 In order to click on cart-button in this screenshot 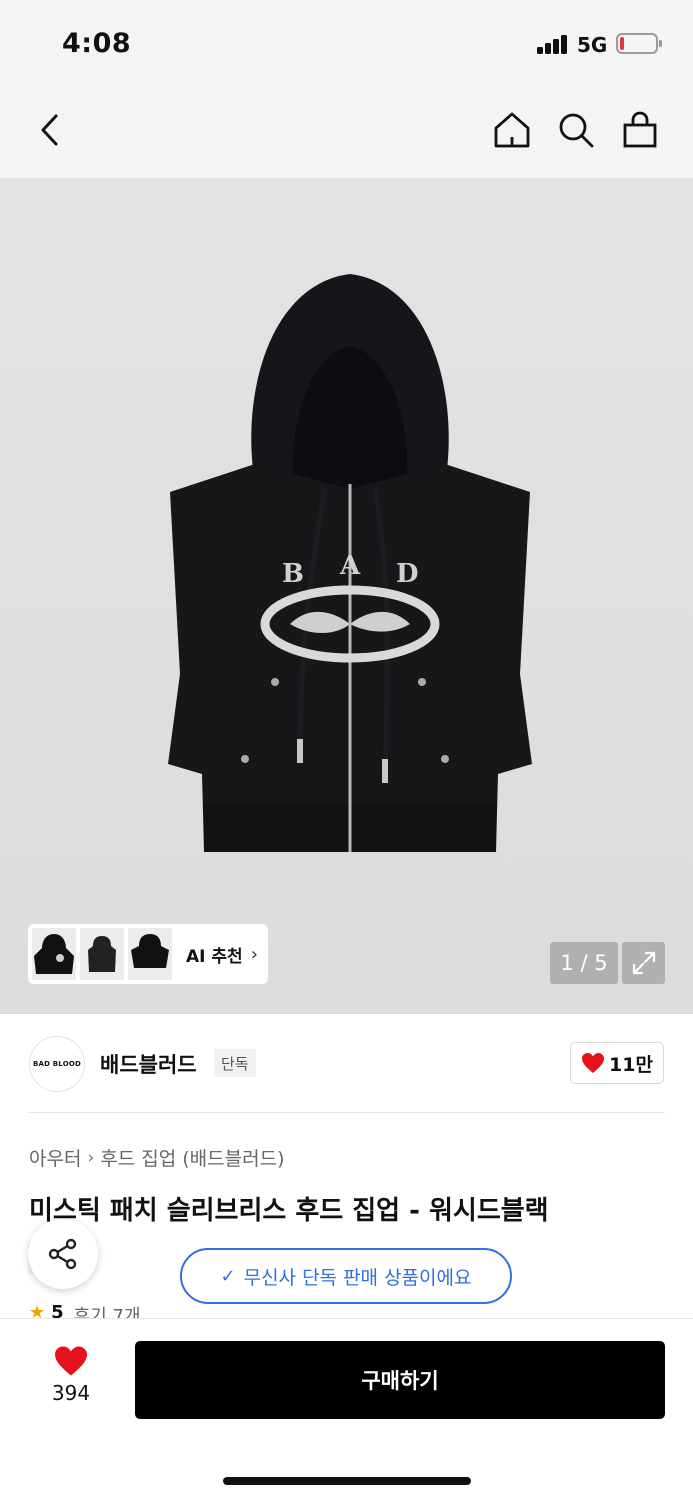, I will do `click(640, 130)`.